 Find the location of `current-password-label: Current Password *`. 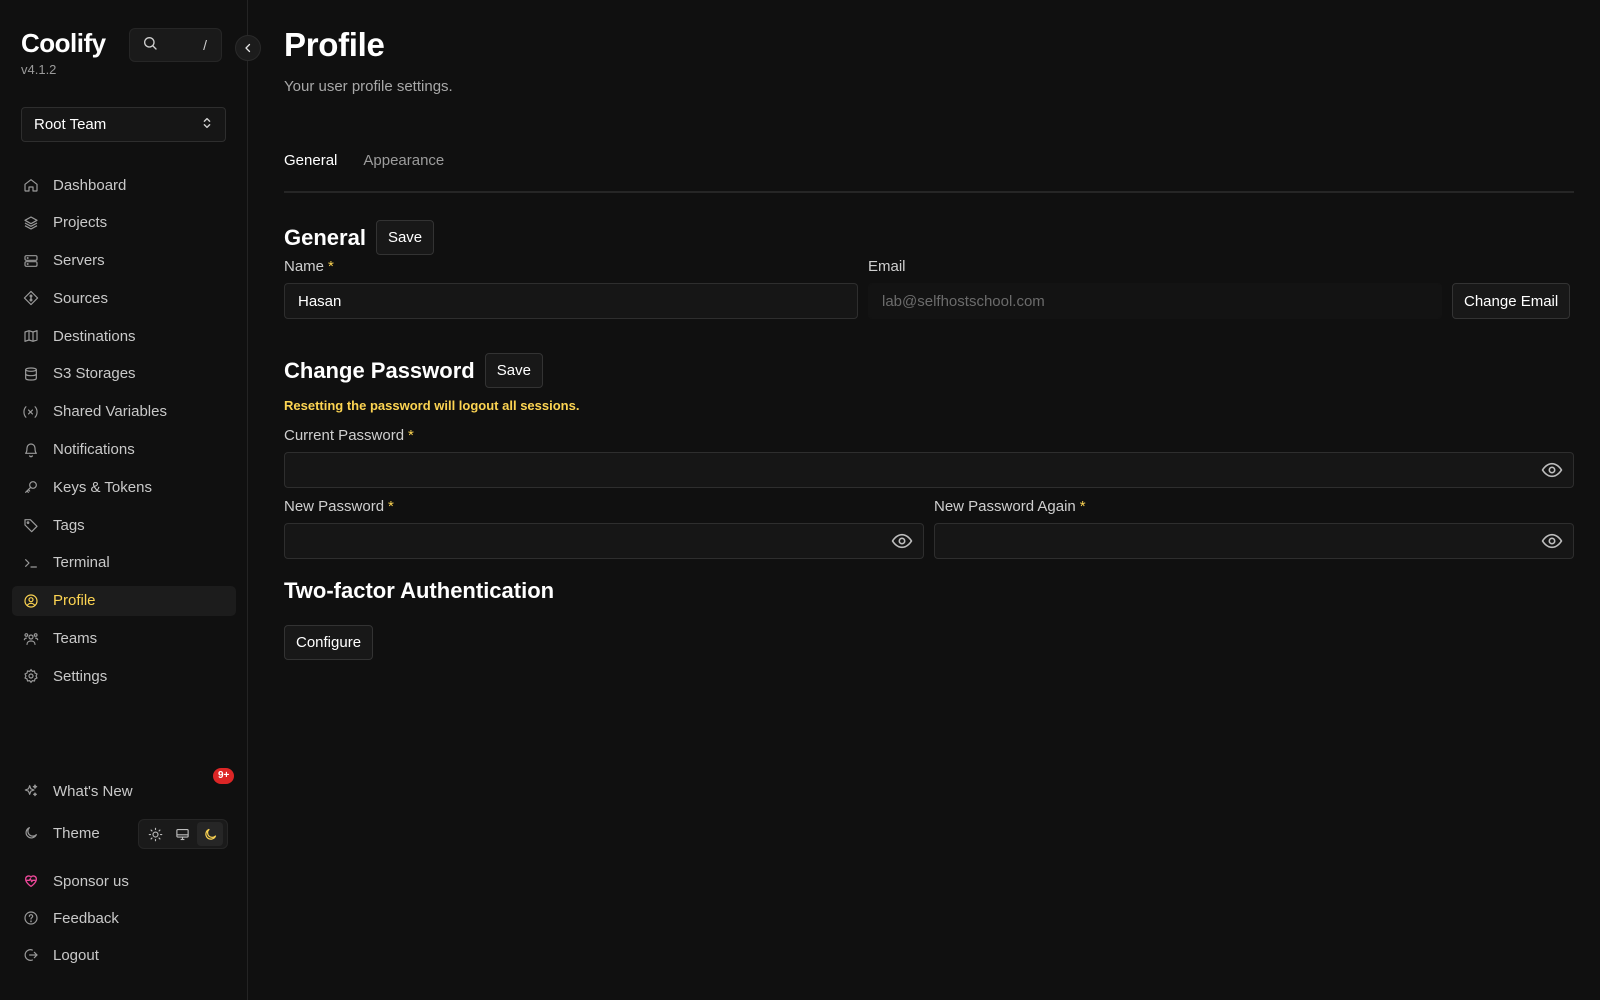

current-password-label: Current Password * is located at coordinates (349, 435).